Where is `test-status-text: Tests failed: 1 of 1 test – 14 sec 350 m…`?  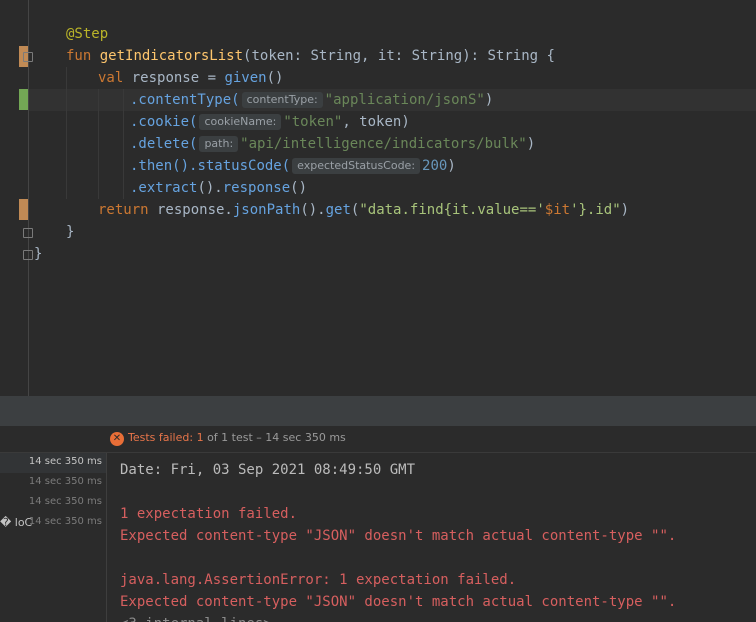
test-status-text: Tests failed: 1 of 1 test – 14 sec 350 m… is located at coordinates (237, 437).